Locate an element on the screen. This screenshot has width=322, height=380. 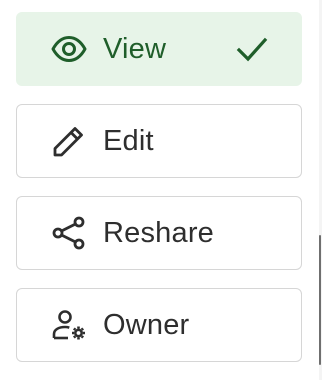
scrollbar-thumb is located at coordinates (320, 300).